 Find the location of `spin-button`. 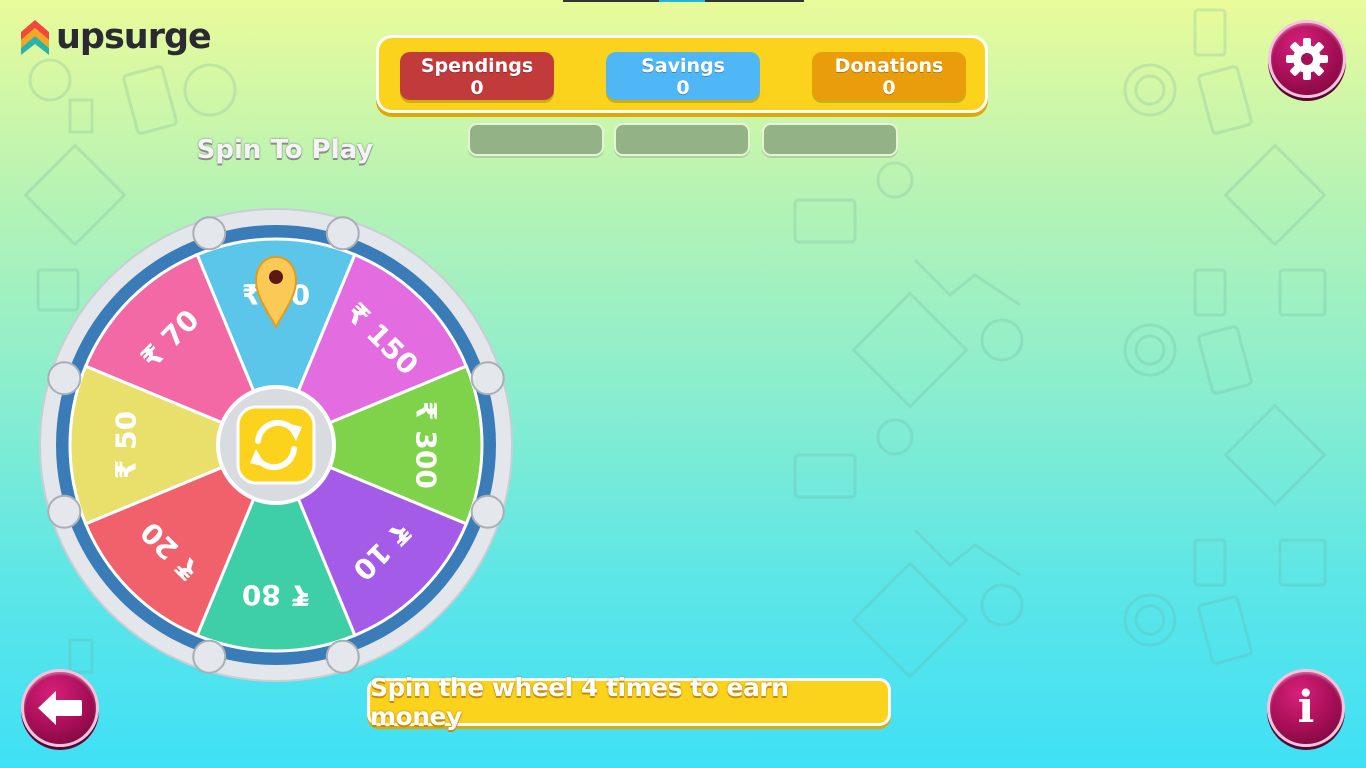

spin-button is located at coordinates (276, 445).